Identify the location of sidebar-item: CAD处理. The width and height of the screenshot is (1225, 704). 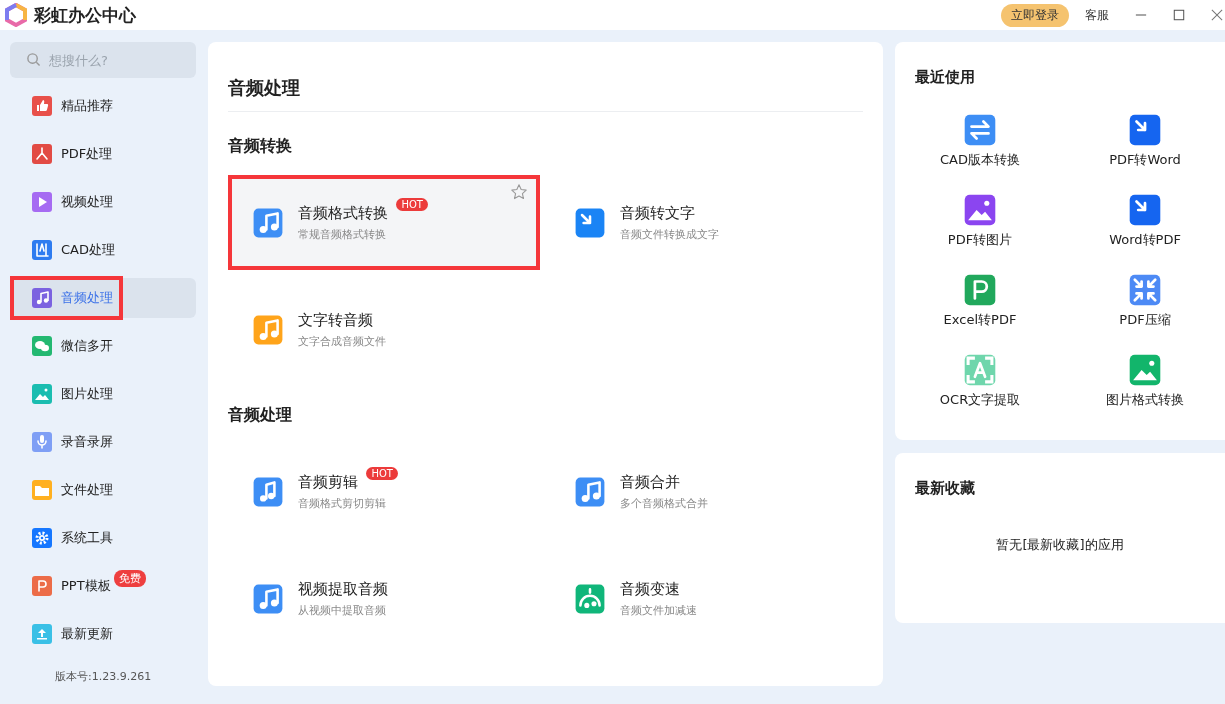
(103, 250).